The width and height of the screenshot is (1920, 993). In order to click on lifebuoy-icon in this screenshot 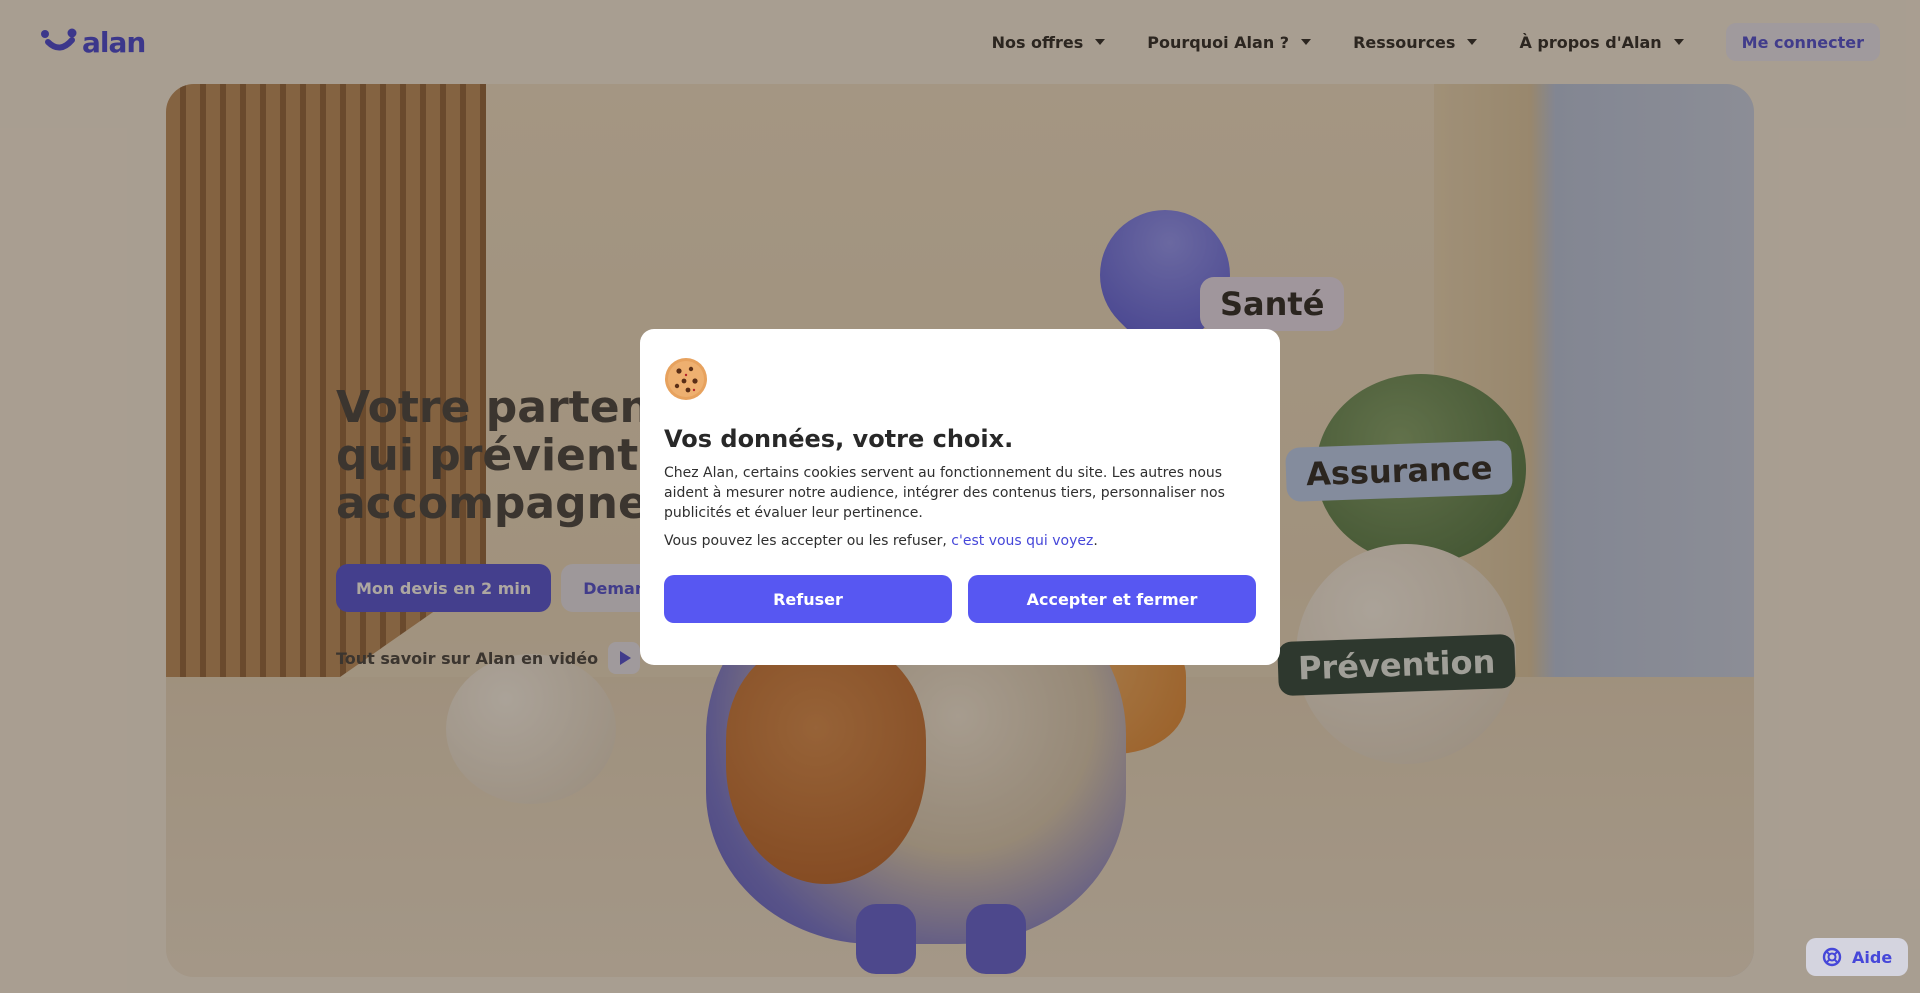, I will do `click(1832, 957)`.